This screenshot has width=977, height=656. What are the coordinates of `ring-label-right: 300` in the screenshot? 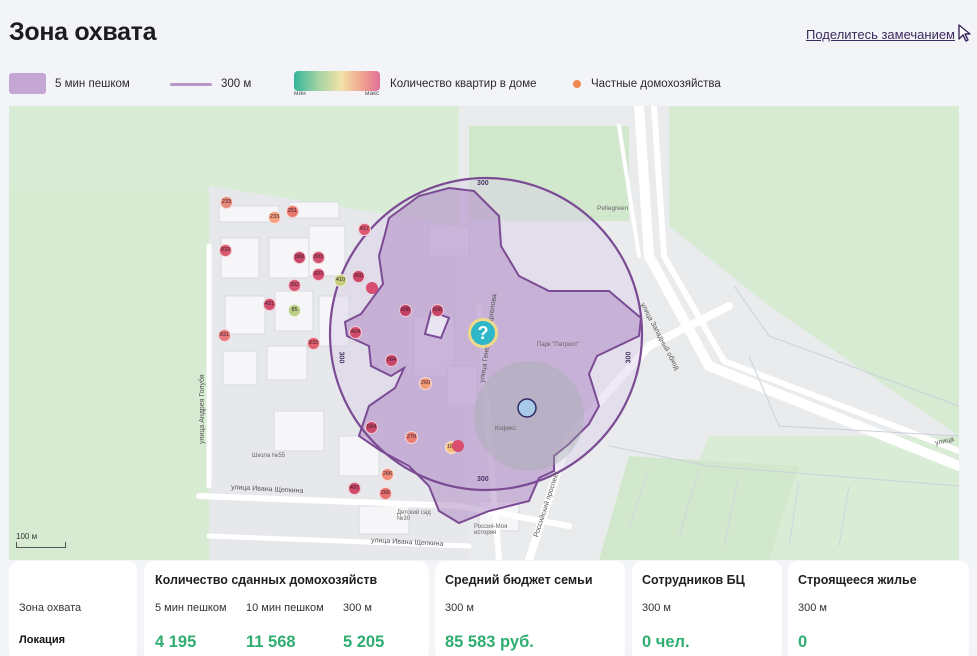 It's located at (629, 357).